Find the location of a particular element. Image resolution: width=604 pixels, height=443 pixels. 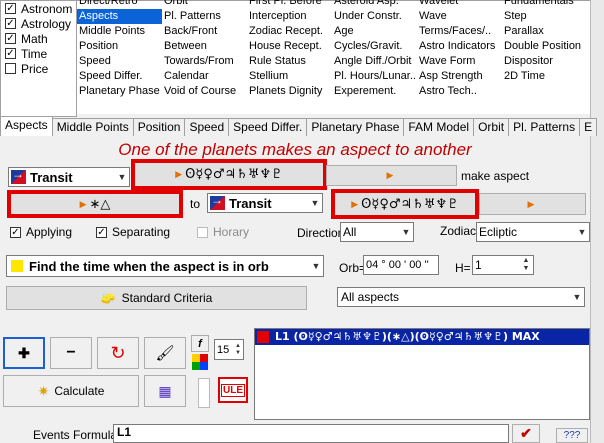

chart-icon: ▦ is located at coordinates (165, 390).